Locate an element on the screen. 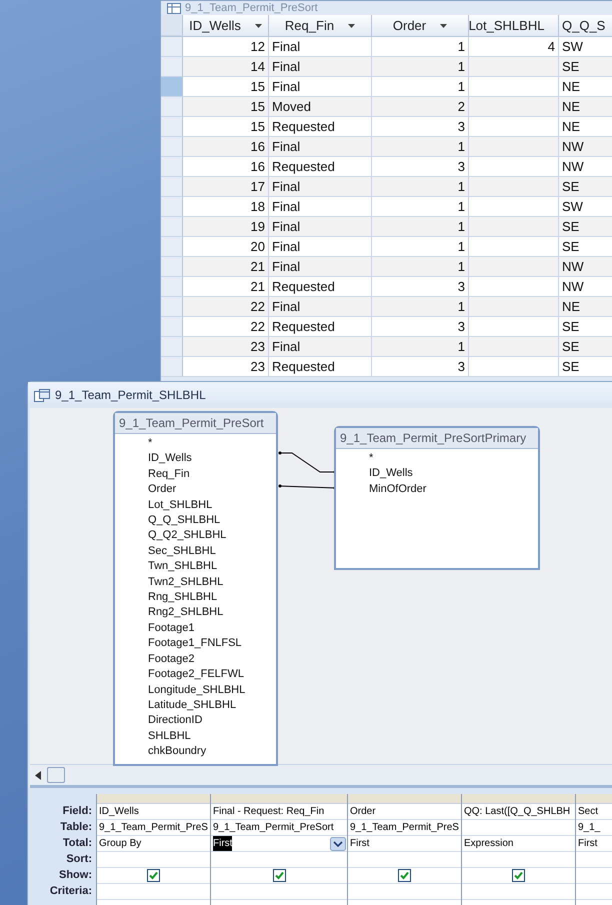 Image resolution: width=612 pixels, height=905 pixels. field-item: Footage1_FNLFSL is located at coordinates (212, 644).